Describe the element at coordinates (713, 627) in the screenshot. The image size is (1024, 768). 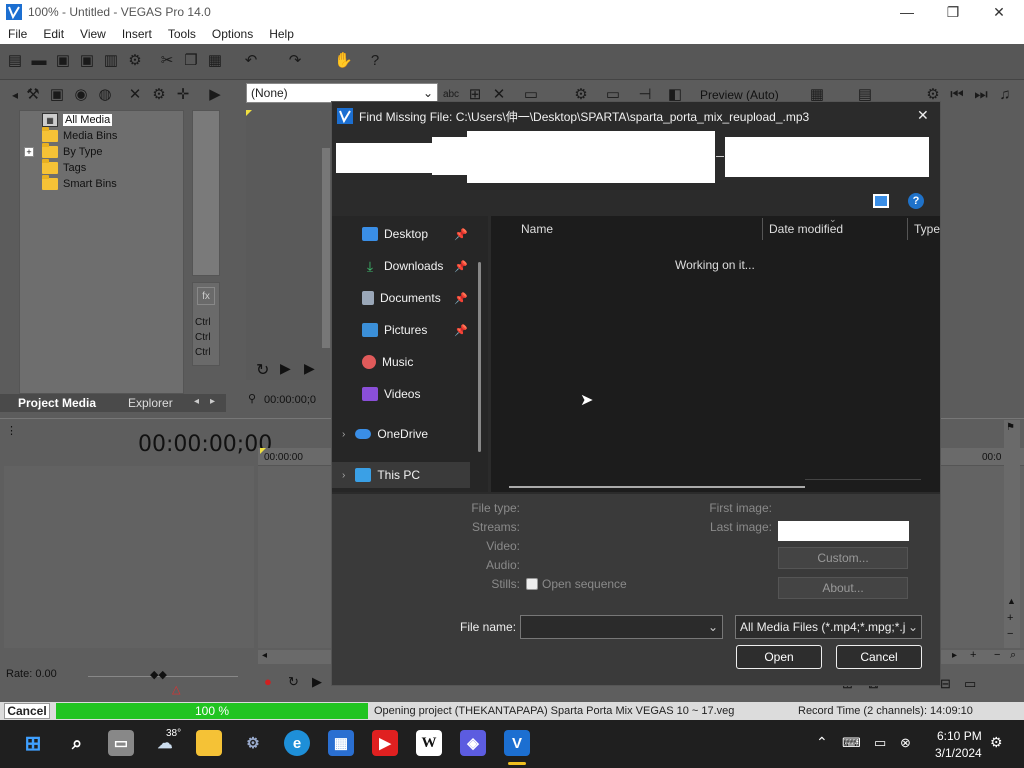
I see `chevron-down-icon: ⌄` at that location.